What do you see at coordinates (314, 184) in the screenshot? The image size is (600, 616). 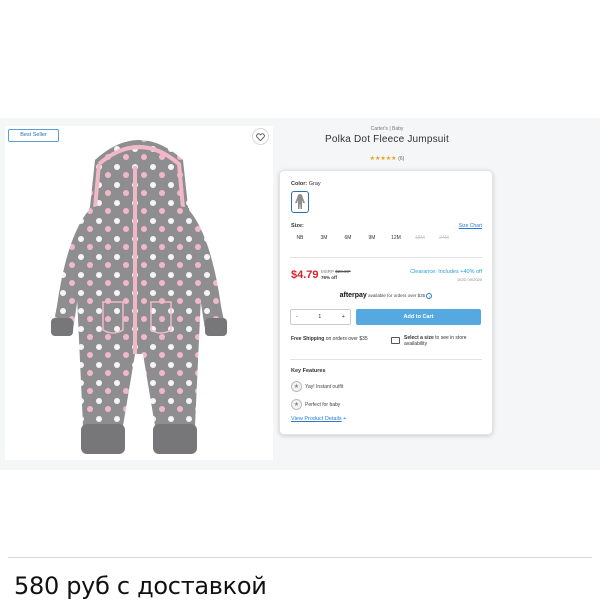 I see `color-value: Gray` at bounding box center [314, 184].